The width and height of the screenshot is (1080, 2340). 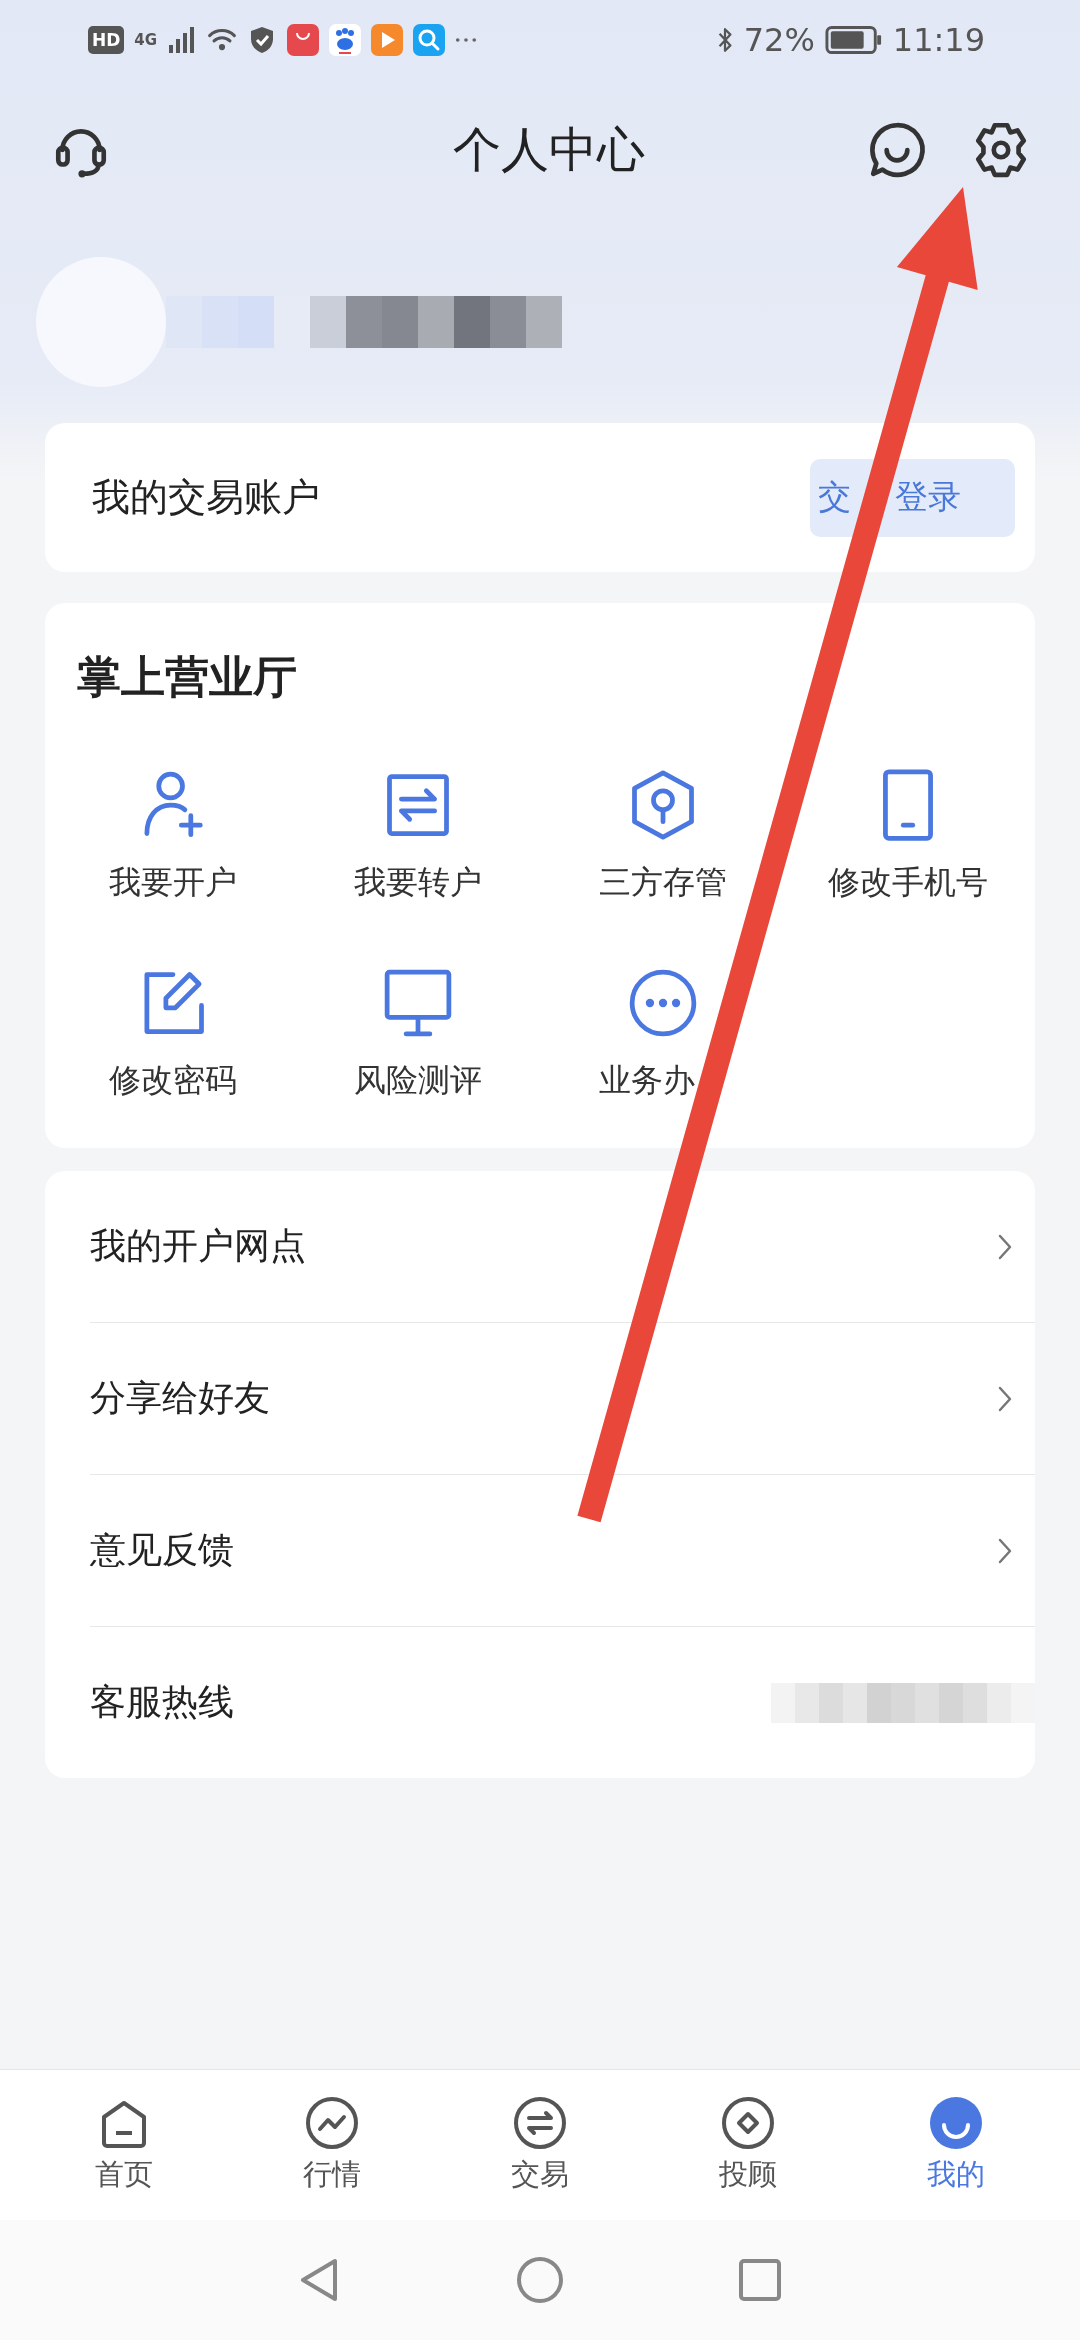 I want to click on service-label: 业务办, so click(x=662, y=1081).